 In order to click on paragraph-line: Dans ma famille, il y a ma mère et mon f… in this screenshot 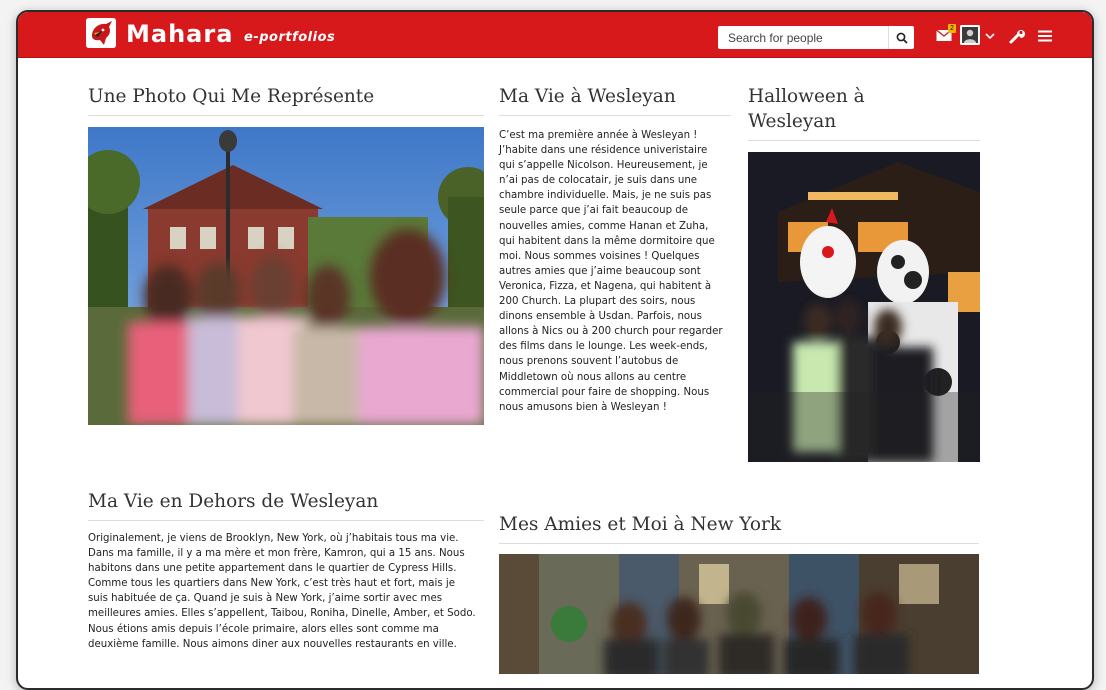, I will do `click(276, 554)`.